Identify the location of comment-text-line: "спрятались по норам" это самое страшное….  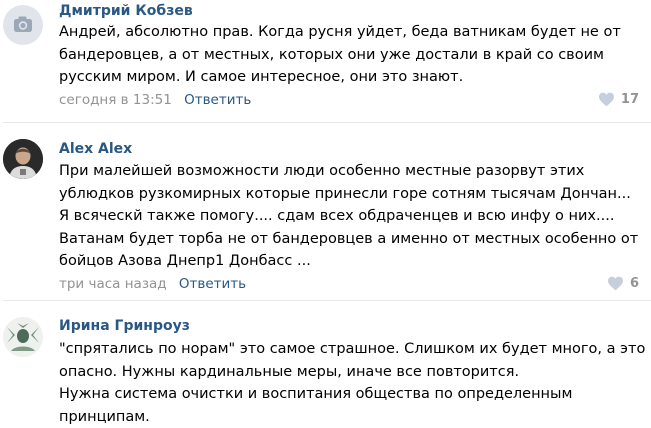
(349, 349).